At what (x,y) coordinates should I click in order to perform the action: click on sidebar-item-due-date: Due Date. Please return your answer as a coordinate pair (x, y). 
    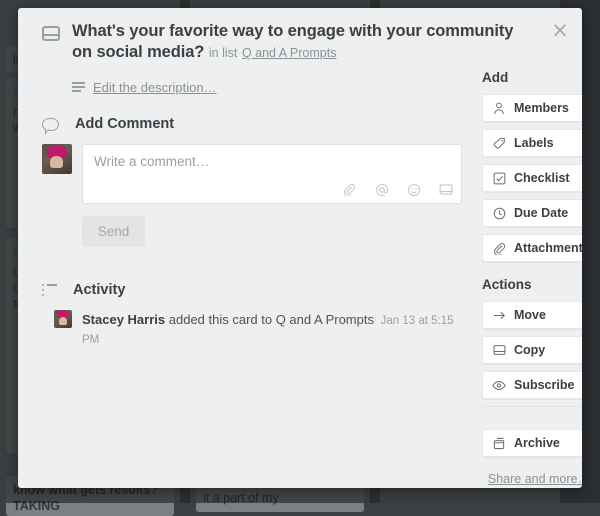
    Looking at the image, I should click on (532, 213).